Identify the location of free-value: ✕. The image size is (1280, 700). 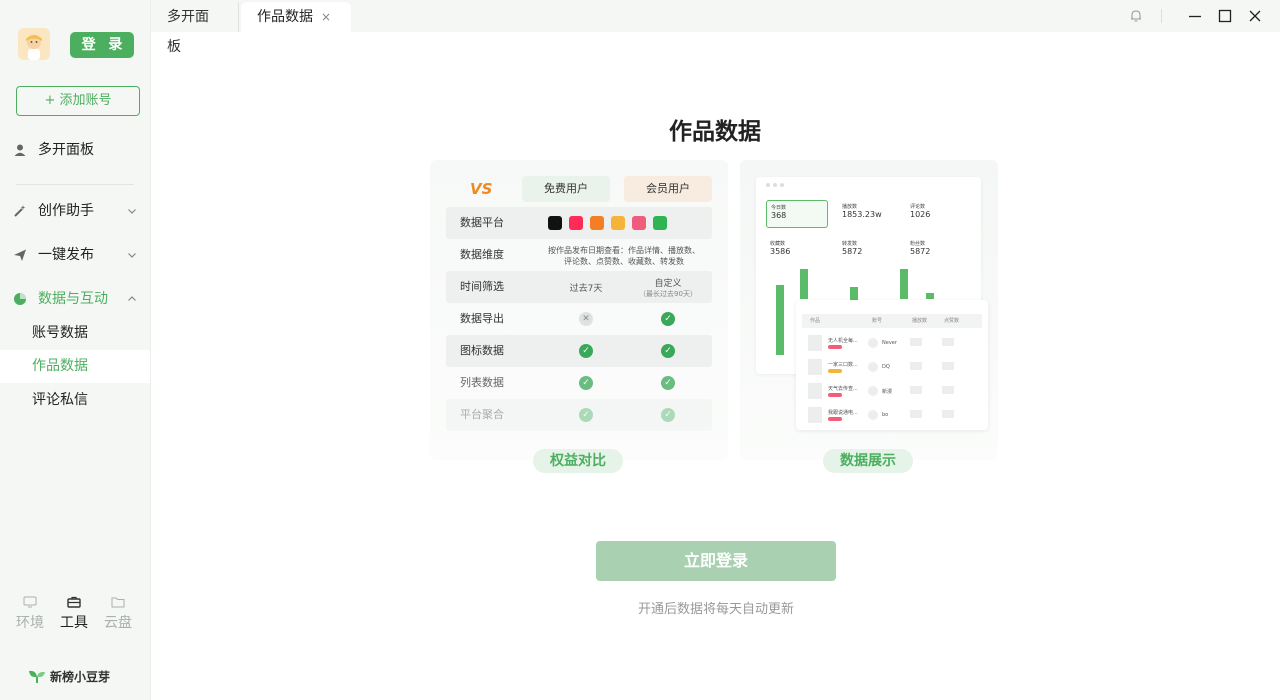
(586, 319).